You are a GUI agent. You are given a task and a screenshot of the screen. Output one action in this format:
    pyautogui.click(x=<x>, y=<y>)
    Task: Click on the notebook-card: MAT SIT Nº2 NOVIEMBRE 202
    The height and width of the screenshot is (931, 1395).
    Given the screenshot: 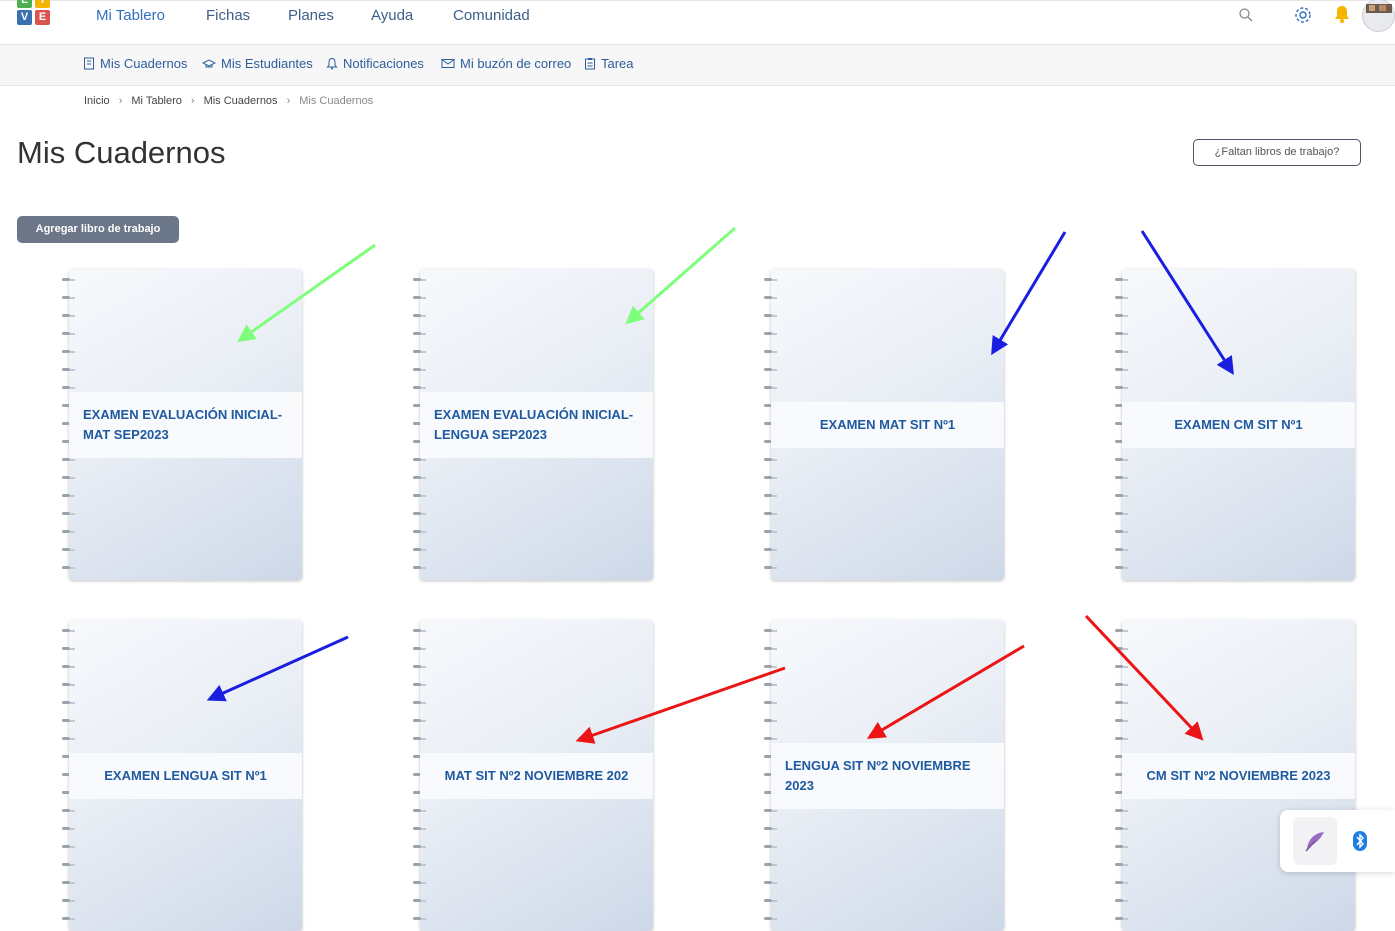 What is the action you would take?
    pyautogui.click(x=532, y=775)
    